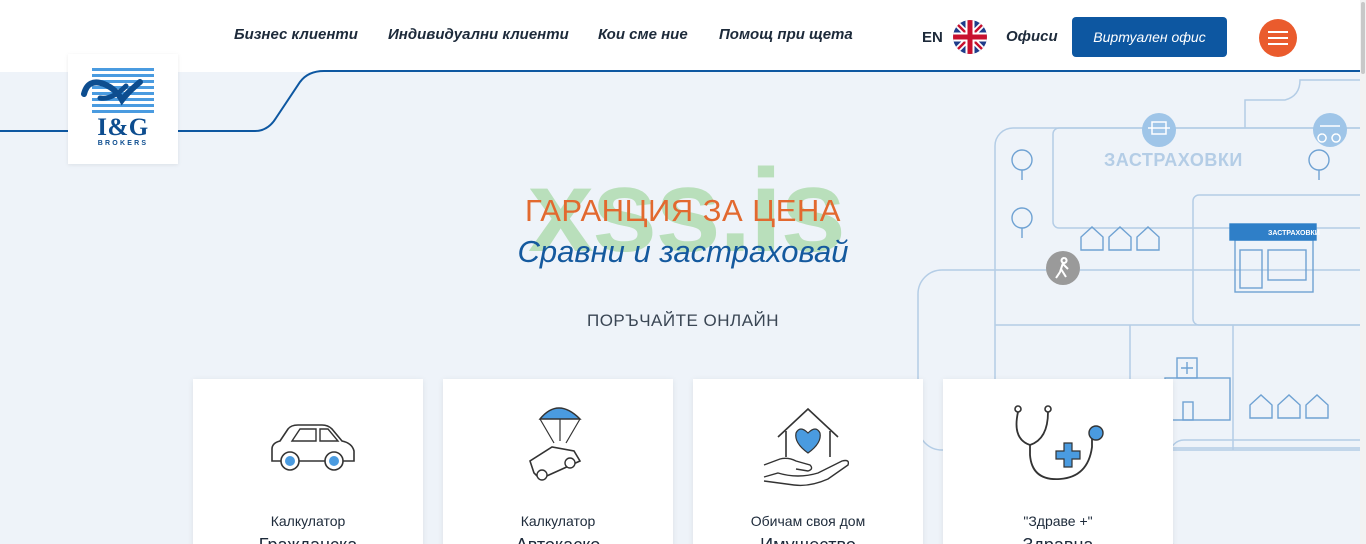 Image resolution: width=1366 pixels, height=544 pixels. Describe the element at coordinates (683, 210) in the screenshot. I see `hero-title: ГАРАНЦИЯ ЗА ЦЕНА` at that location.